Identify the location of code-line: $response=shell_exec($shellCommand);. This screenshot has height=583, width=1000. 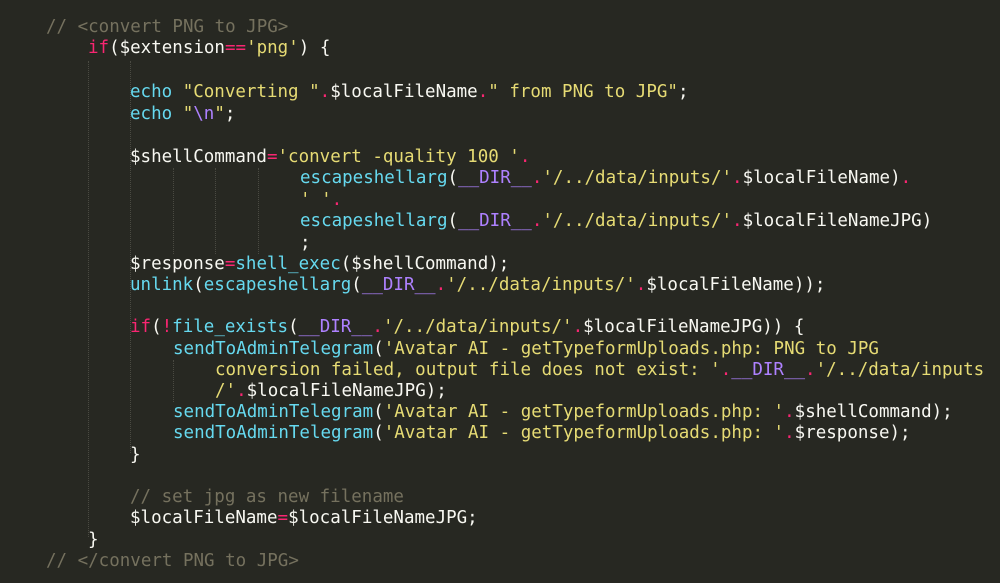
(319, 264).